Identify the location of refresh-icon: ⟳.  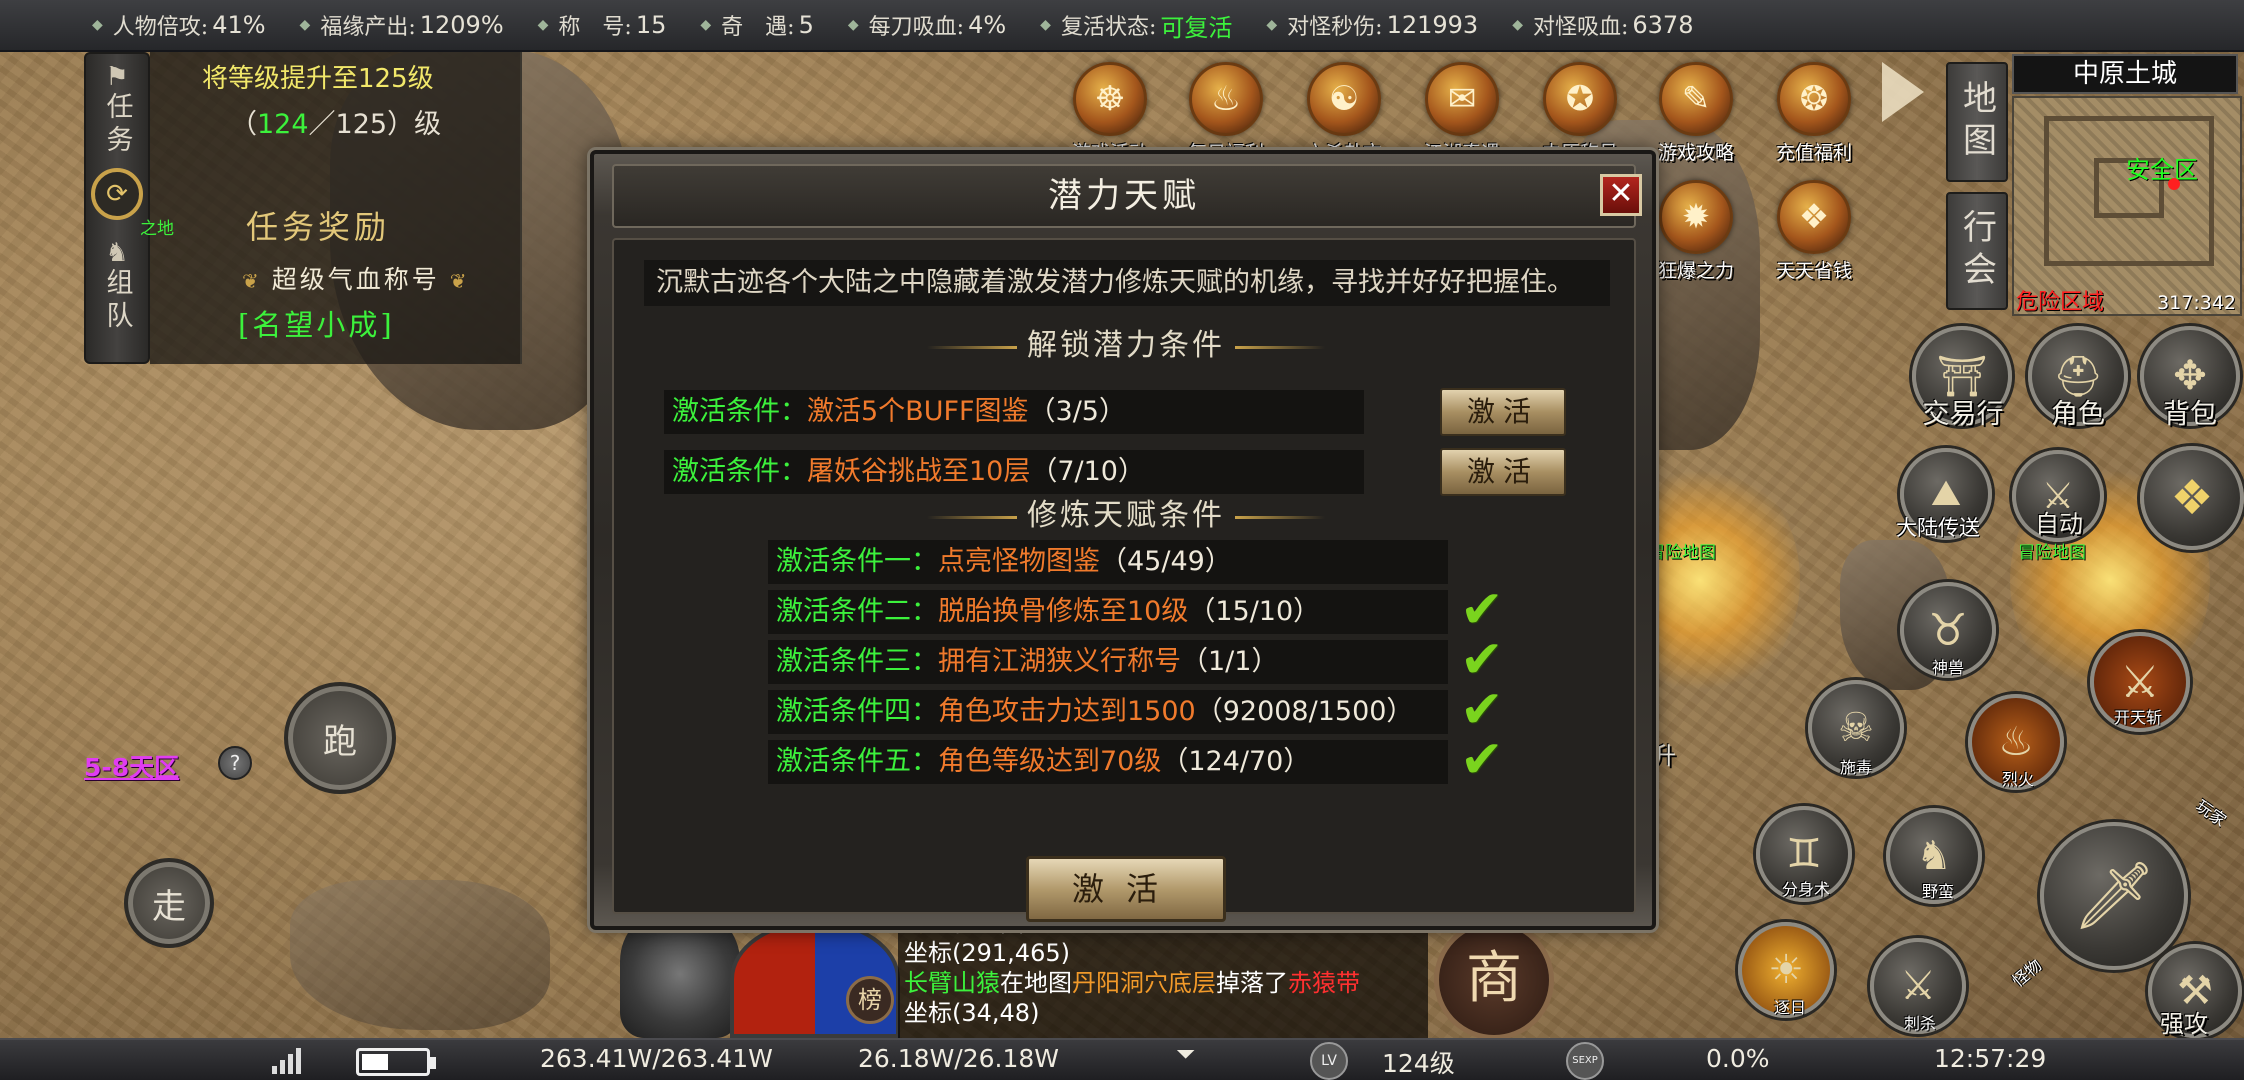
(117, 194).